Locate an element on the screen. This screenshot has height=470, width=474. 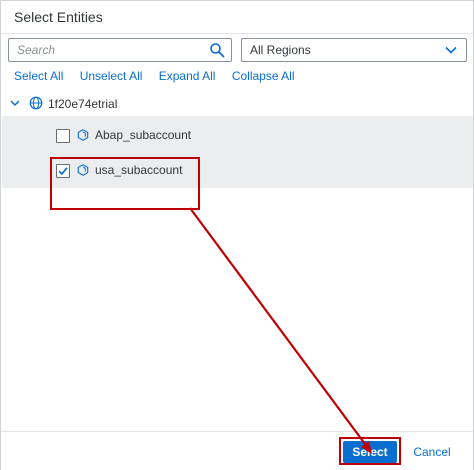
annotation-highlight-box is located at coordinates (125, 183).